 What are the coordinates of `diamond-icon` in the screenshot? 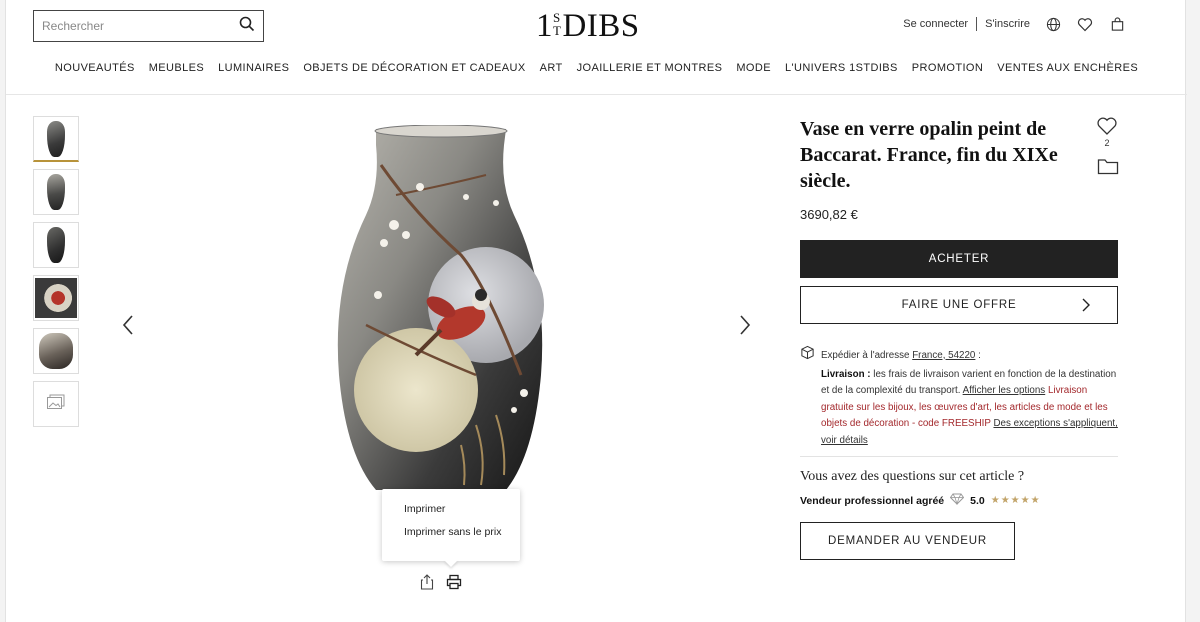 It's located at (957, 500).